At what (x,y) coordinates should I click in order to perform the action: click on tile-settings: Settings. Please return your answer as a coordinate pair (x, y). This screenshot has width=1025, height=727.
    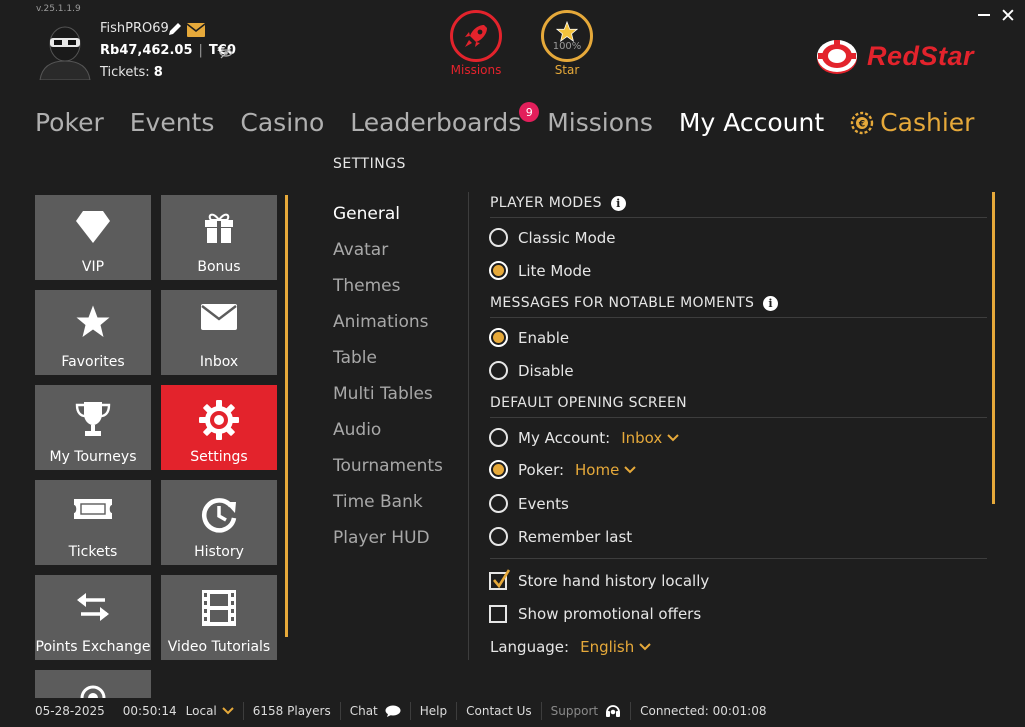
    Looking at the image, I should click on (219, 427).